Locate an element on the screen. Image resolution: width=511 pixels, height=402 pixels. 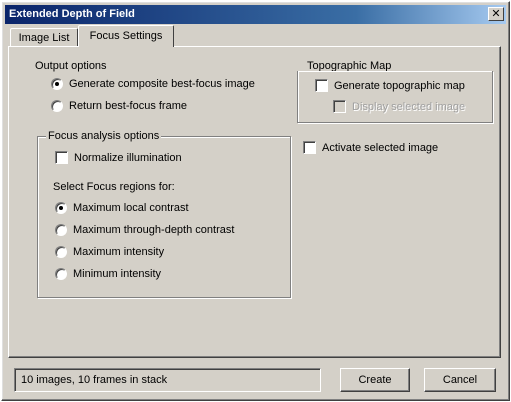
radio-min-intensity-control is located at coordinates (61, 274).